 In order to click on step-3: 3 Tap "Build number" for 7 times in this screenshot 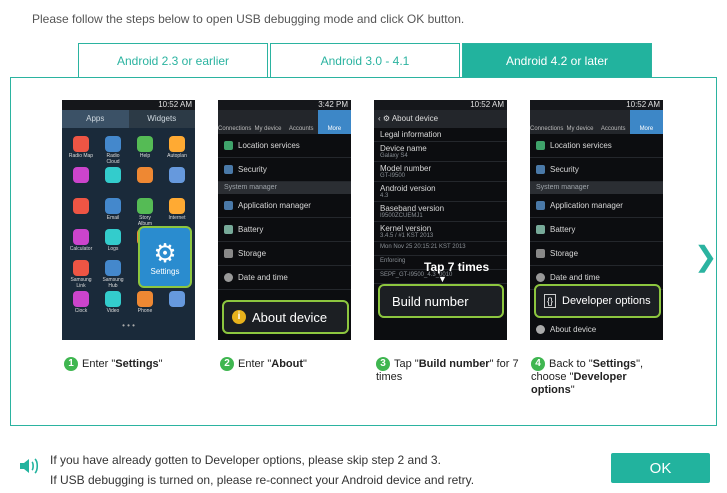, I will do `click(447, 370)`.